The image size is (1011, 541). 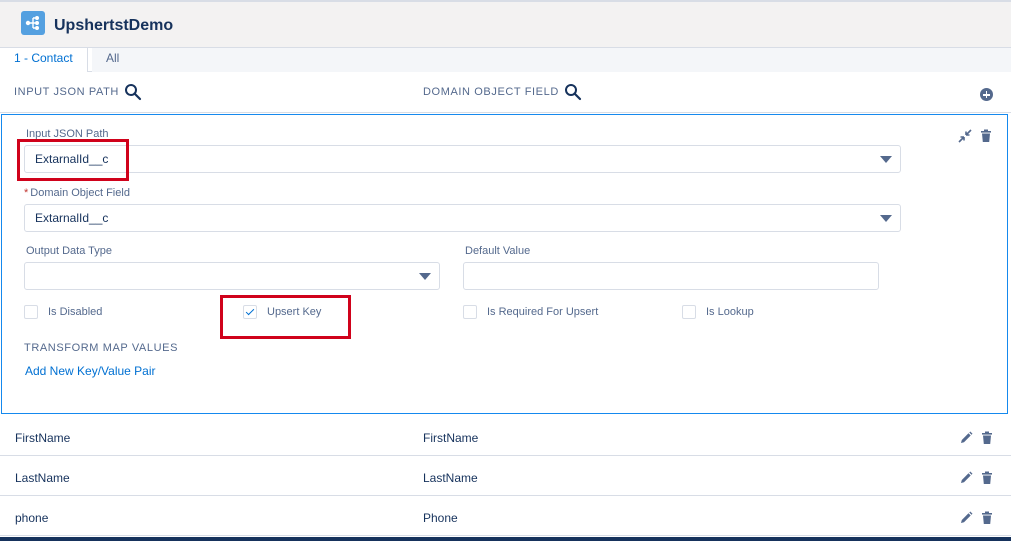 I want to click on column-header-row: INPUT JSON PATH DOMAIN OBJECT FIELD, so click(x=505, y=93).